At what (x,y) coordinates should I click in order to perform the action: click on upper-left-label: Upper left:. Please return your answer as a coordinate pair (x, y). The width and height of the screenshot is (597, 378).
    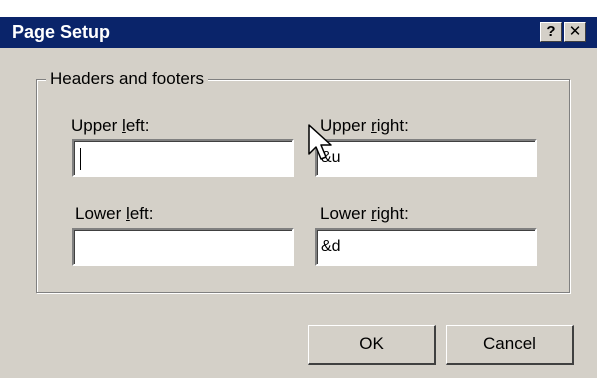
    Looking at the image, I should click on (110, 125).